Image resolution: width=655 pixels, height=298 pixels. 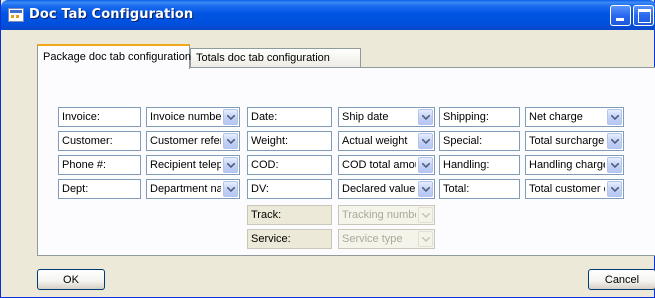 What do you see at coordinates (479, 141) in the screenshot?
I see `special-label: Special:` at bounding box center [479, 141].